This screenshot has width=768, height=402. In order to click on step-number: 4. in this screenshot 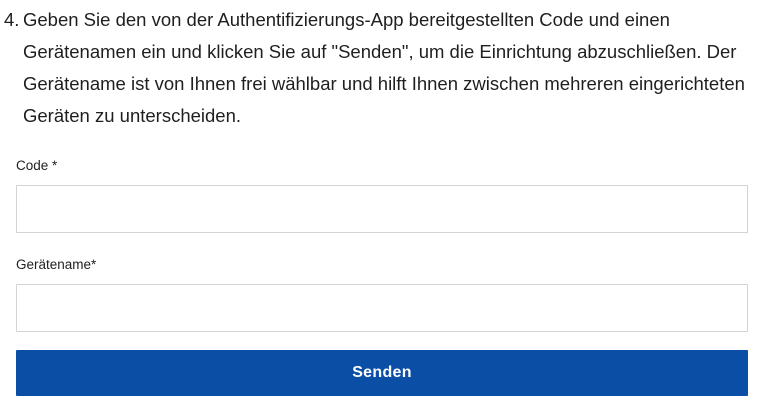, I will do `click(12, 19)`.